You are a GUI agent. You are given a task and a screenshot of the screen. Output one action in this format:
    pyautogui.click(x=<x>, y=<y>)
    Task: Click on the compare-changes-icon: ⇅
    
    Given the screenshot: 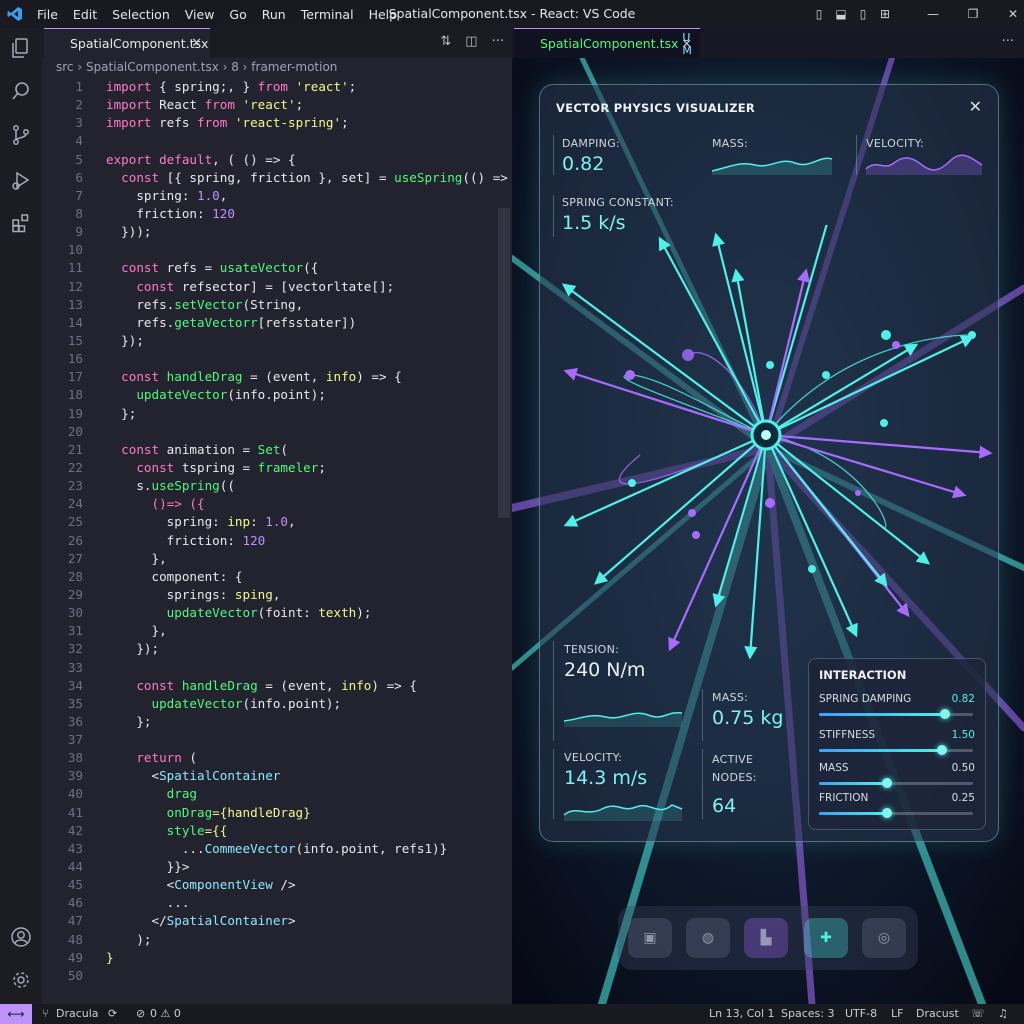 What is the action you would take?
    pyautogui.click(x=445, y=41)
    